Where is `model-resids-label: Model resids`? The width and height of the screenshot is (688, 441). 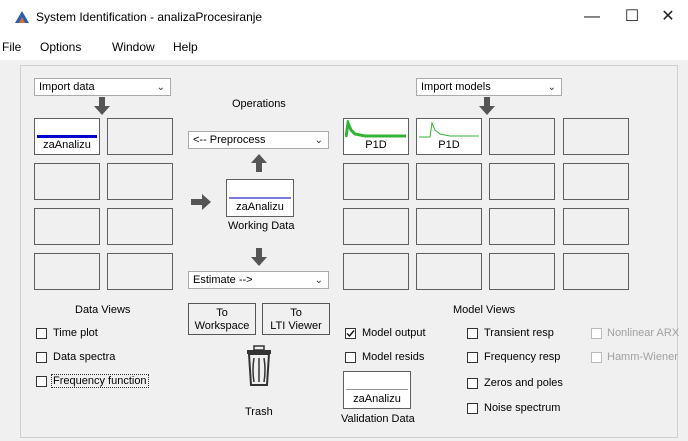
model-resids-label: Model resids is located at coordinates (393, 357).